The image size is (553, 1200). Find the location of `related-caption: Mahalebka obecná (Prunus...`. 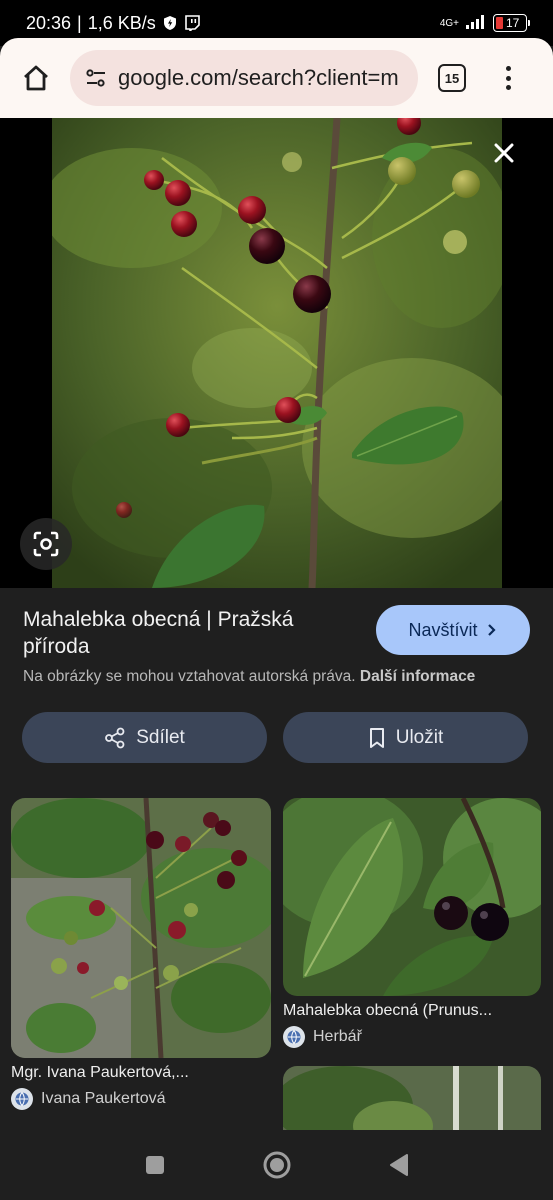

related-caption: Mahalebka obecná (Prunus... is located at coordinates (412, 1011).